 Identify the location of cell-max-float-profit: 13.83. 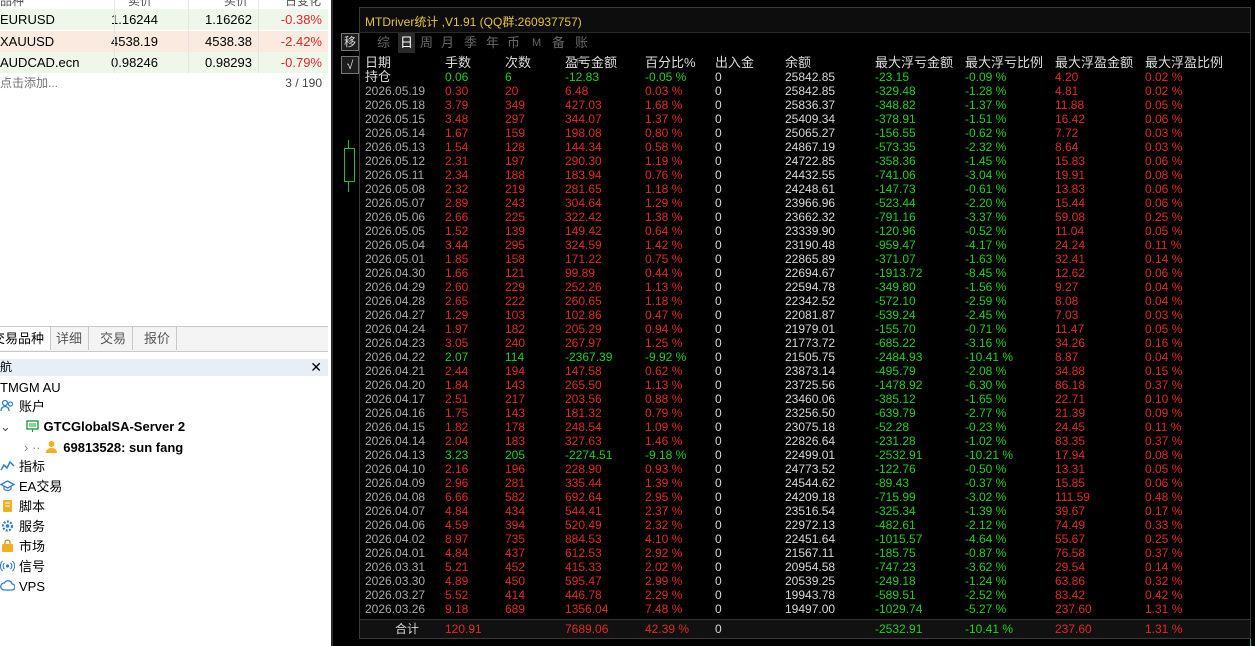
(1070, 189).